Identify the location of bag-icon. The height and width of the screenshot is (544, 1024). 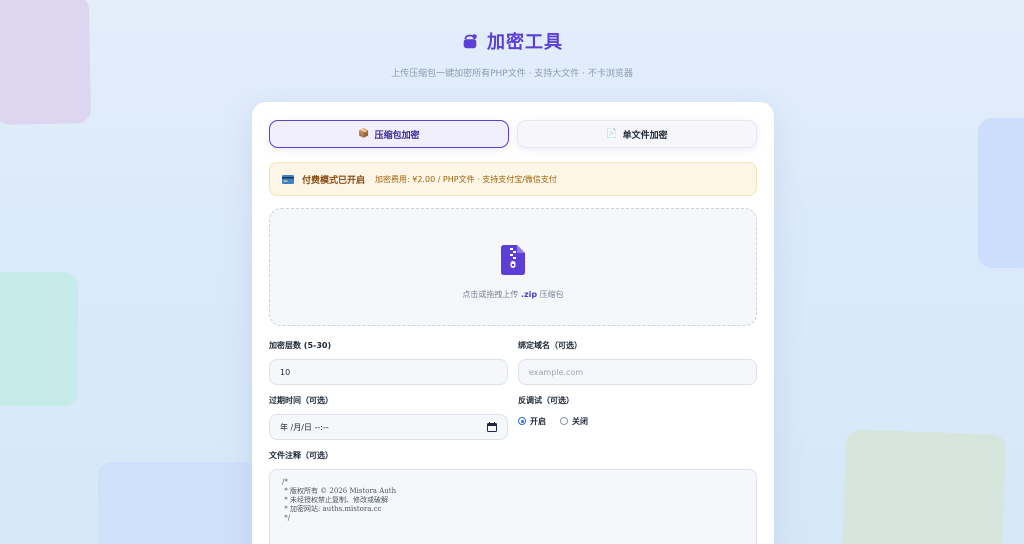
(470, 41).